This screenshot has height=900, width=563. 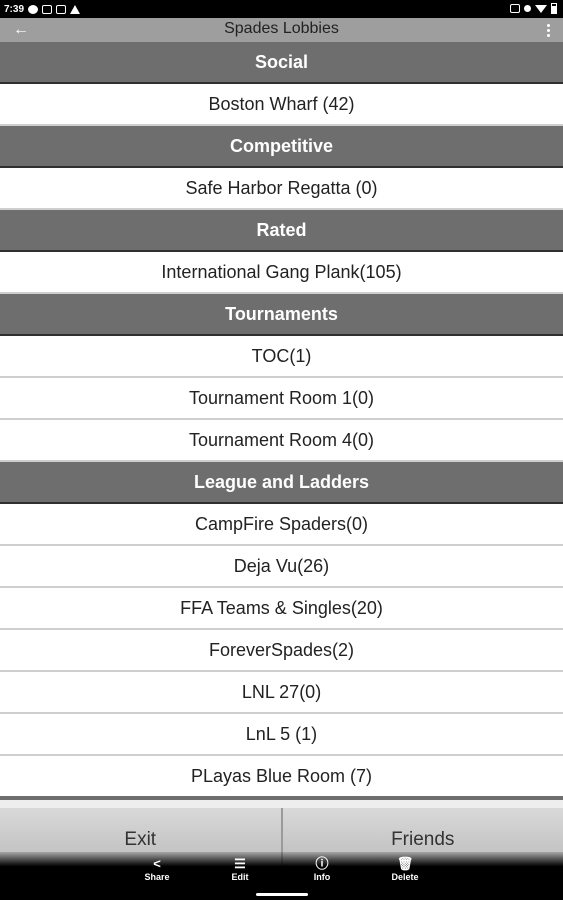 I want to click on app-bar: ← Spades Lobbies, so click(x=281, y=30).